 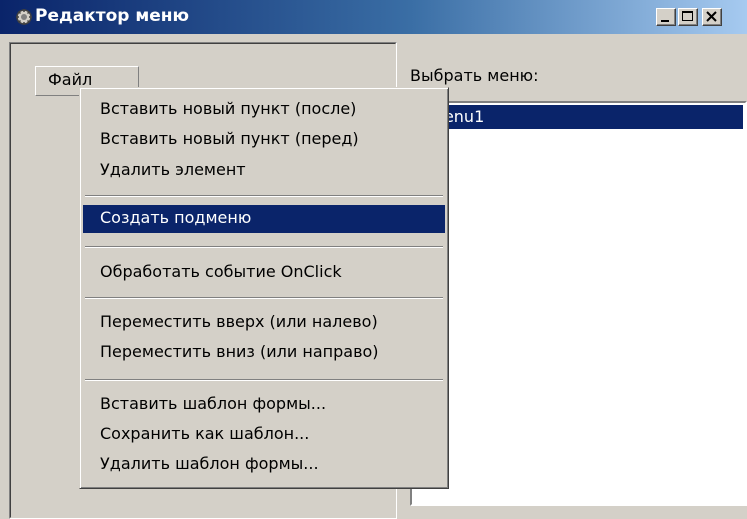 What do you see at coordinates (666, 17) in the screenshot?
I see `minimize-button` at bounding box center [666, 17].